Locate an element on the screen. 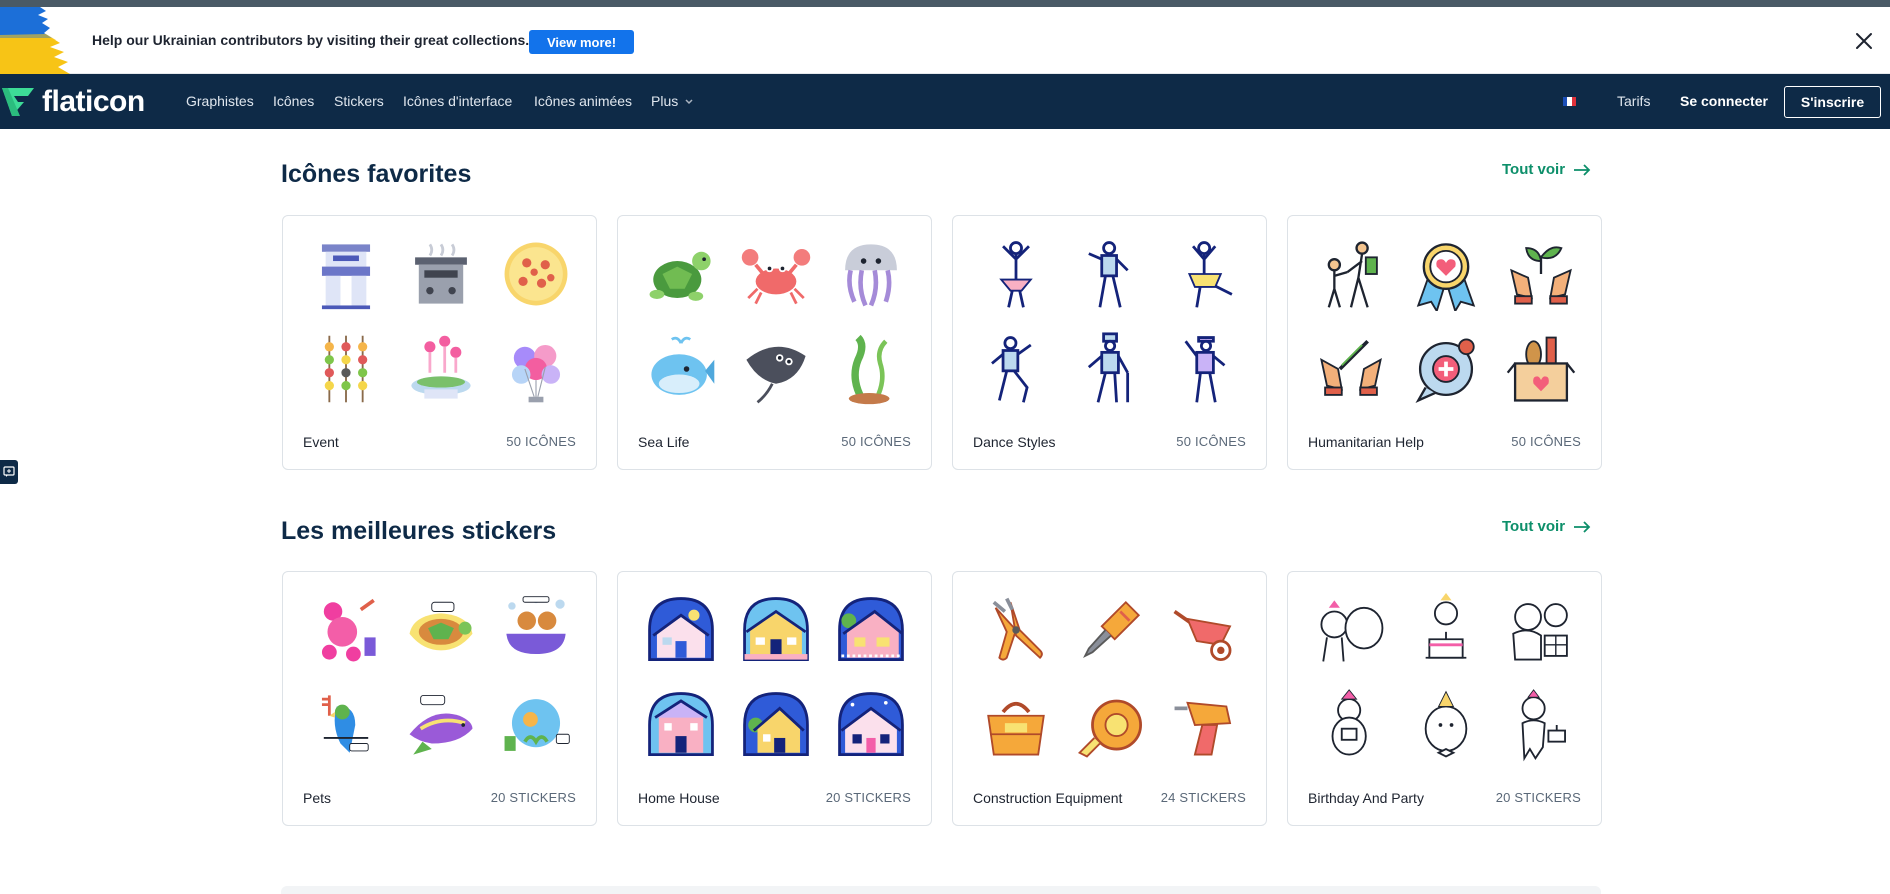 The height and width of the screenshot is (894, 1890). wheelbarrow-sticker is located at coordinates (1201, 635).